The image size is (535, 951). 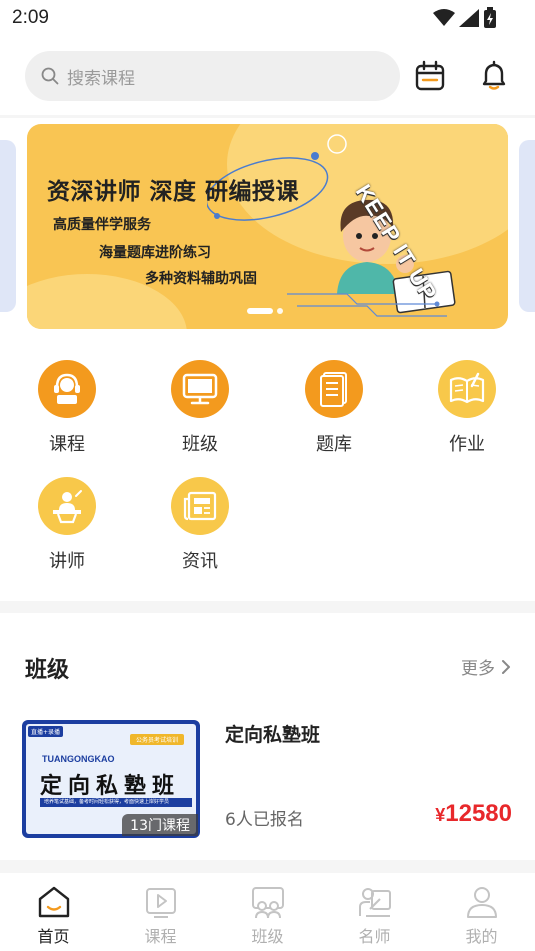 I want to click on home-icon, so click(x=53, y=902).